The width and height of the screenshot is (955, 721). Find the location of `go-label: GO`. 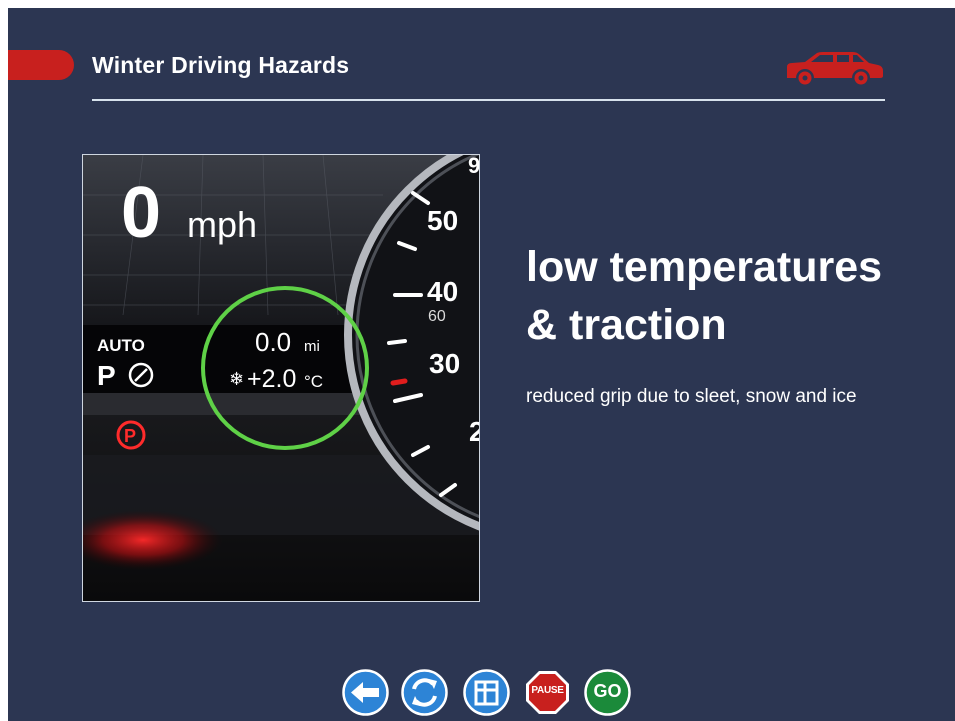

go-label: GO is located at coordinates (607, 691).